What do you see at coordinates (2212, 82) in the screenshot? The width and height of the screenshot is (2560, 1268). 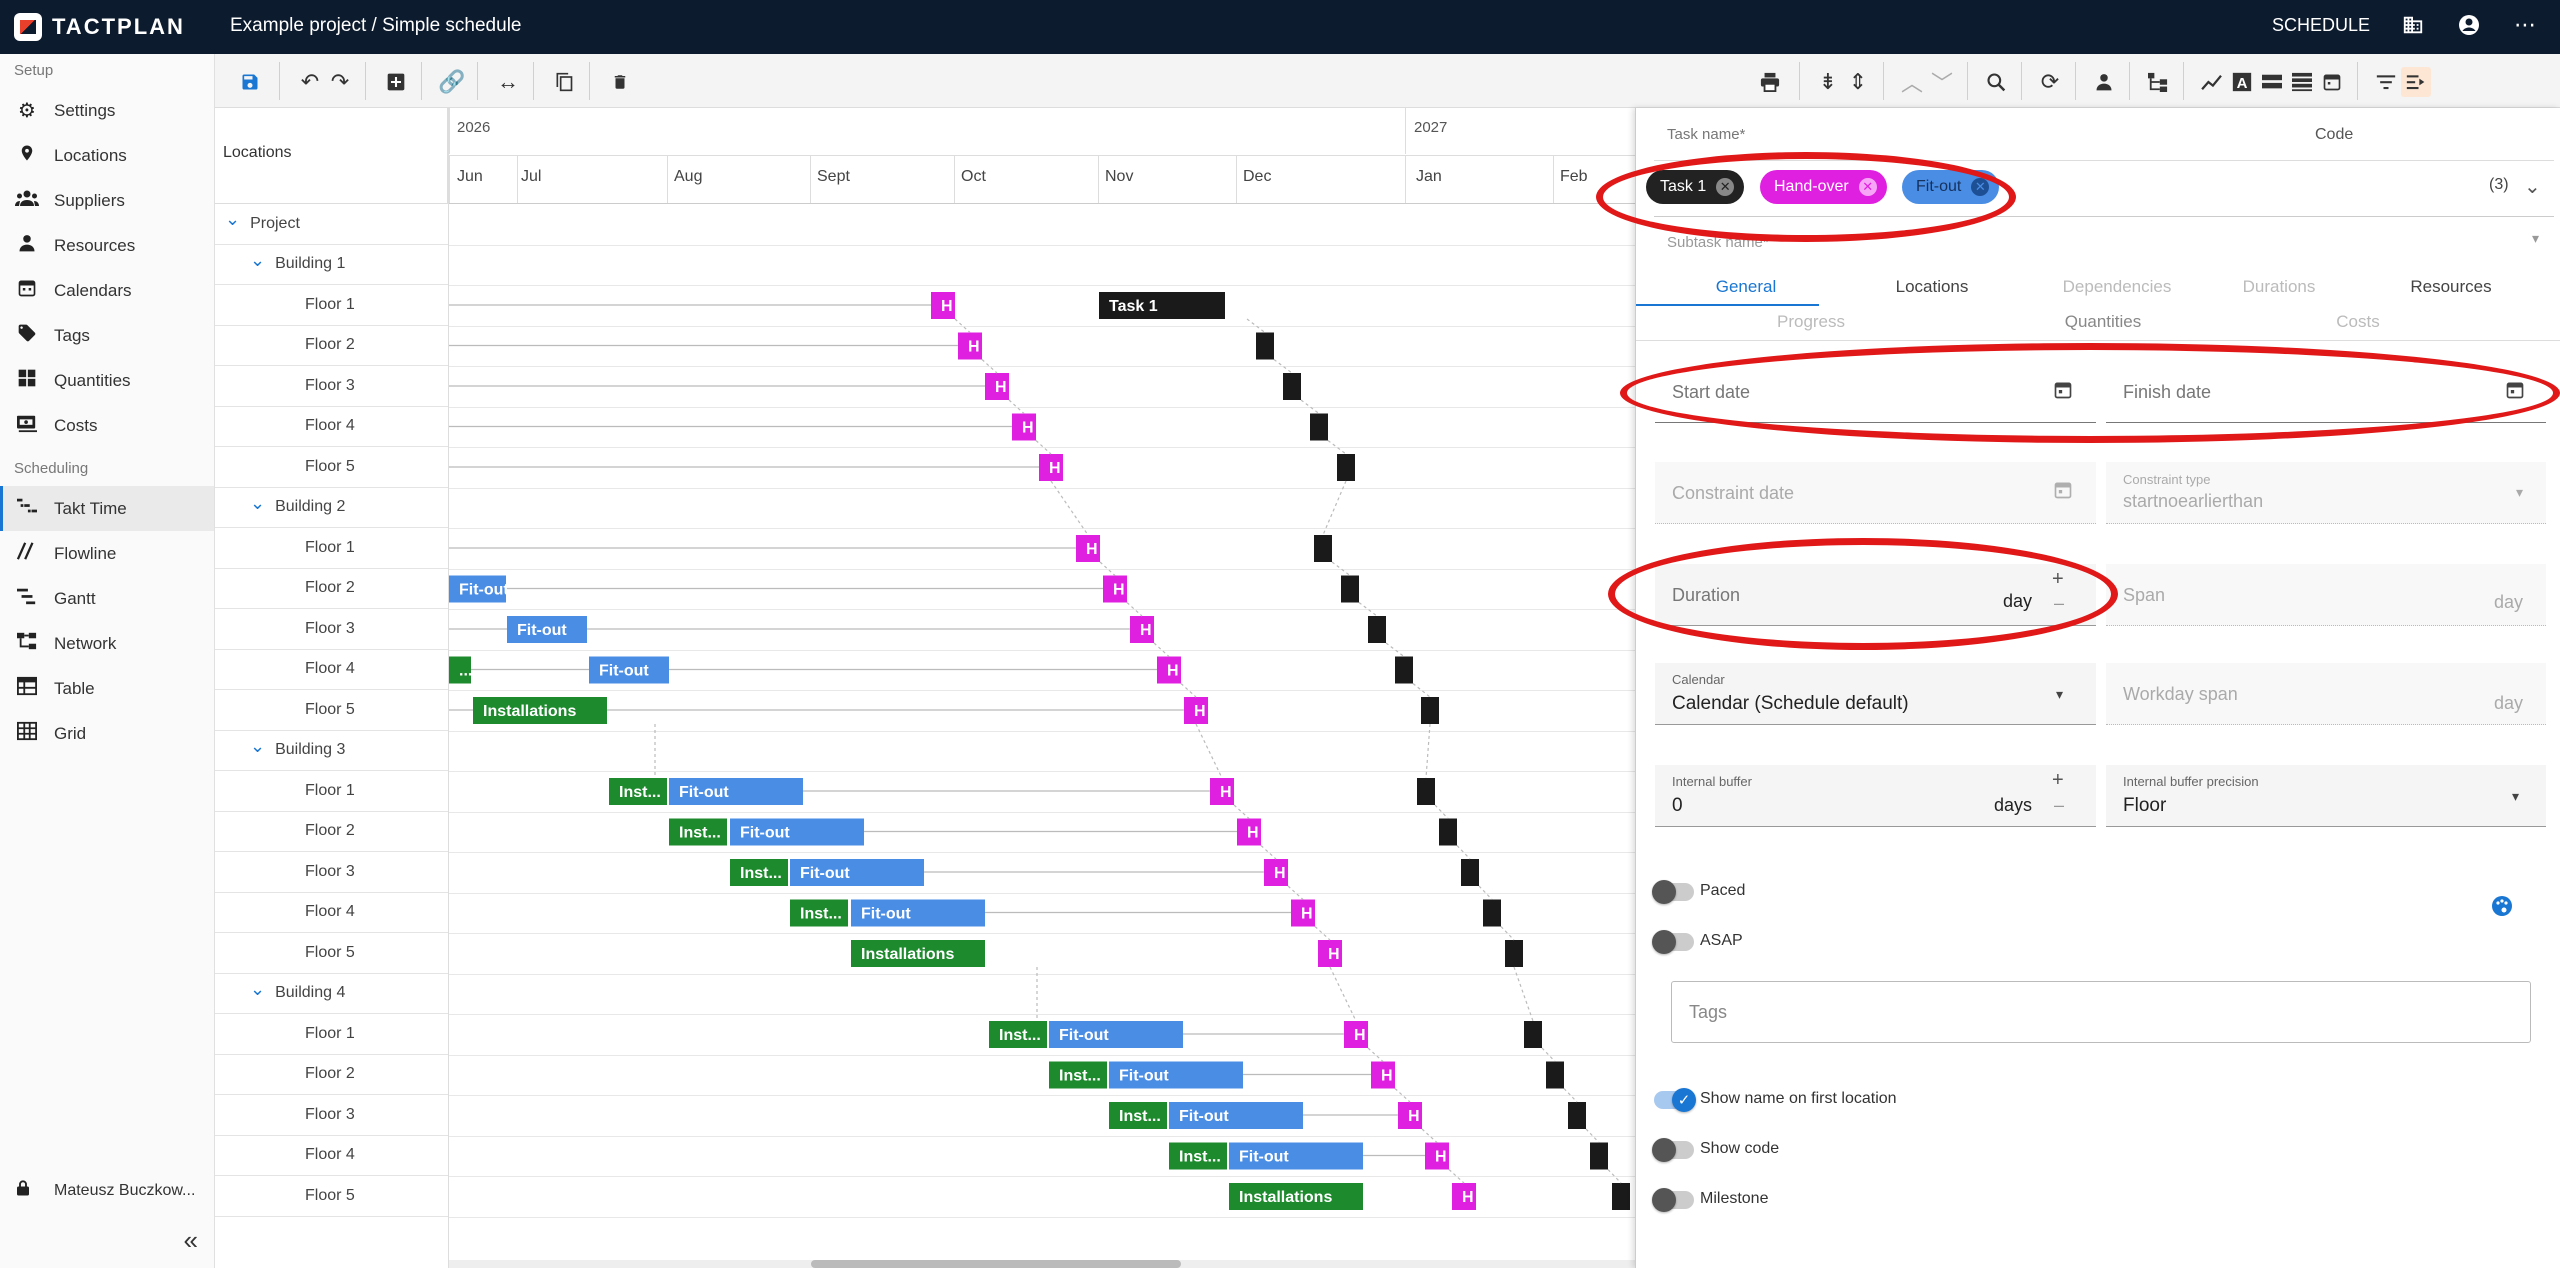 I see `trend-icon` at bounding box center [2212, 82].